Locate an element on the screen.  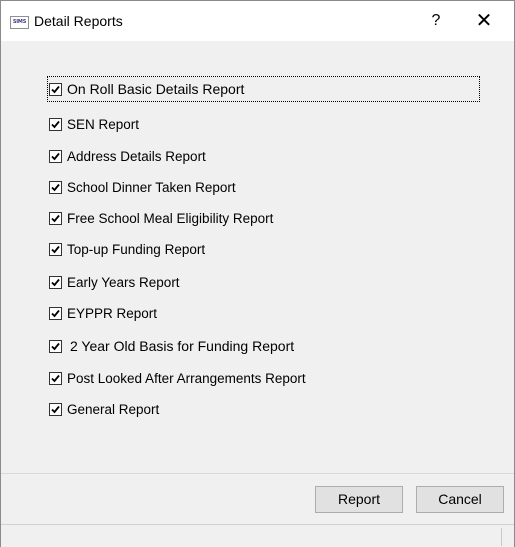
checkbox-post-looked-after: Post Looked After Arrangements Report is located at coordinates (177, 378).